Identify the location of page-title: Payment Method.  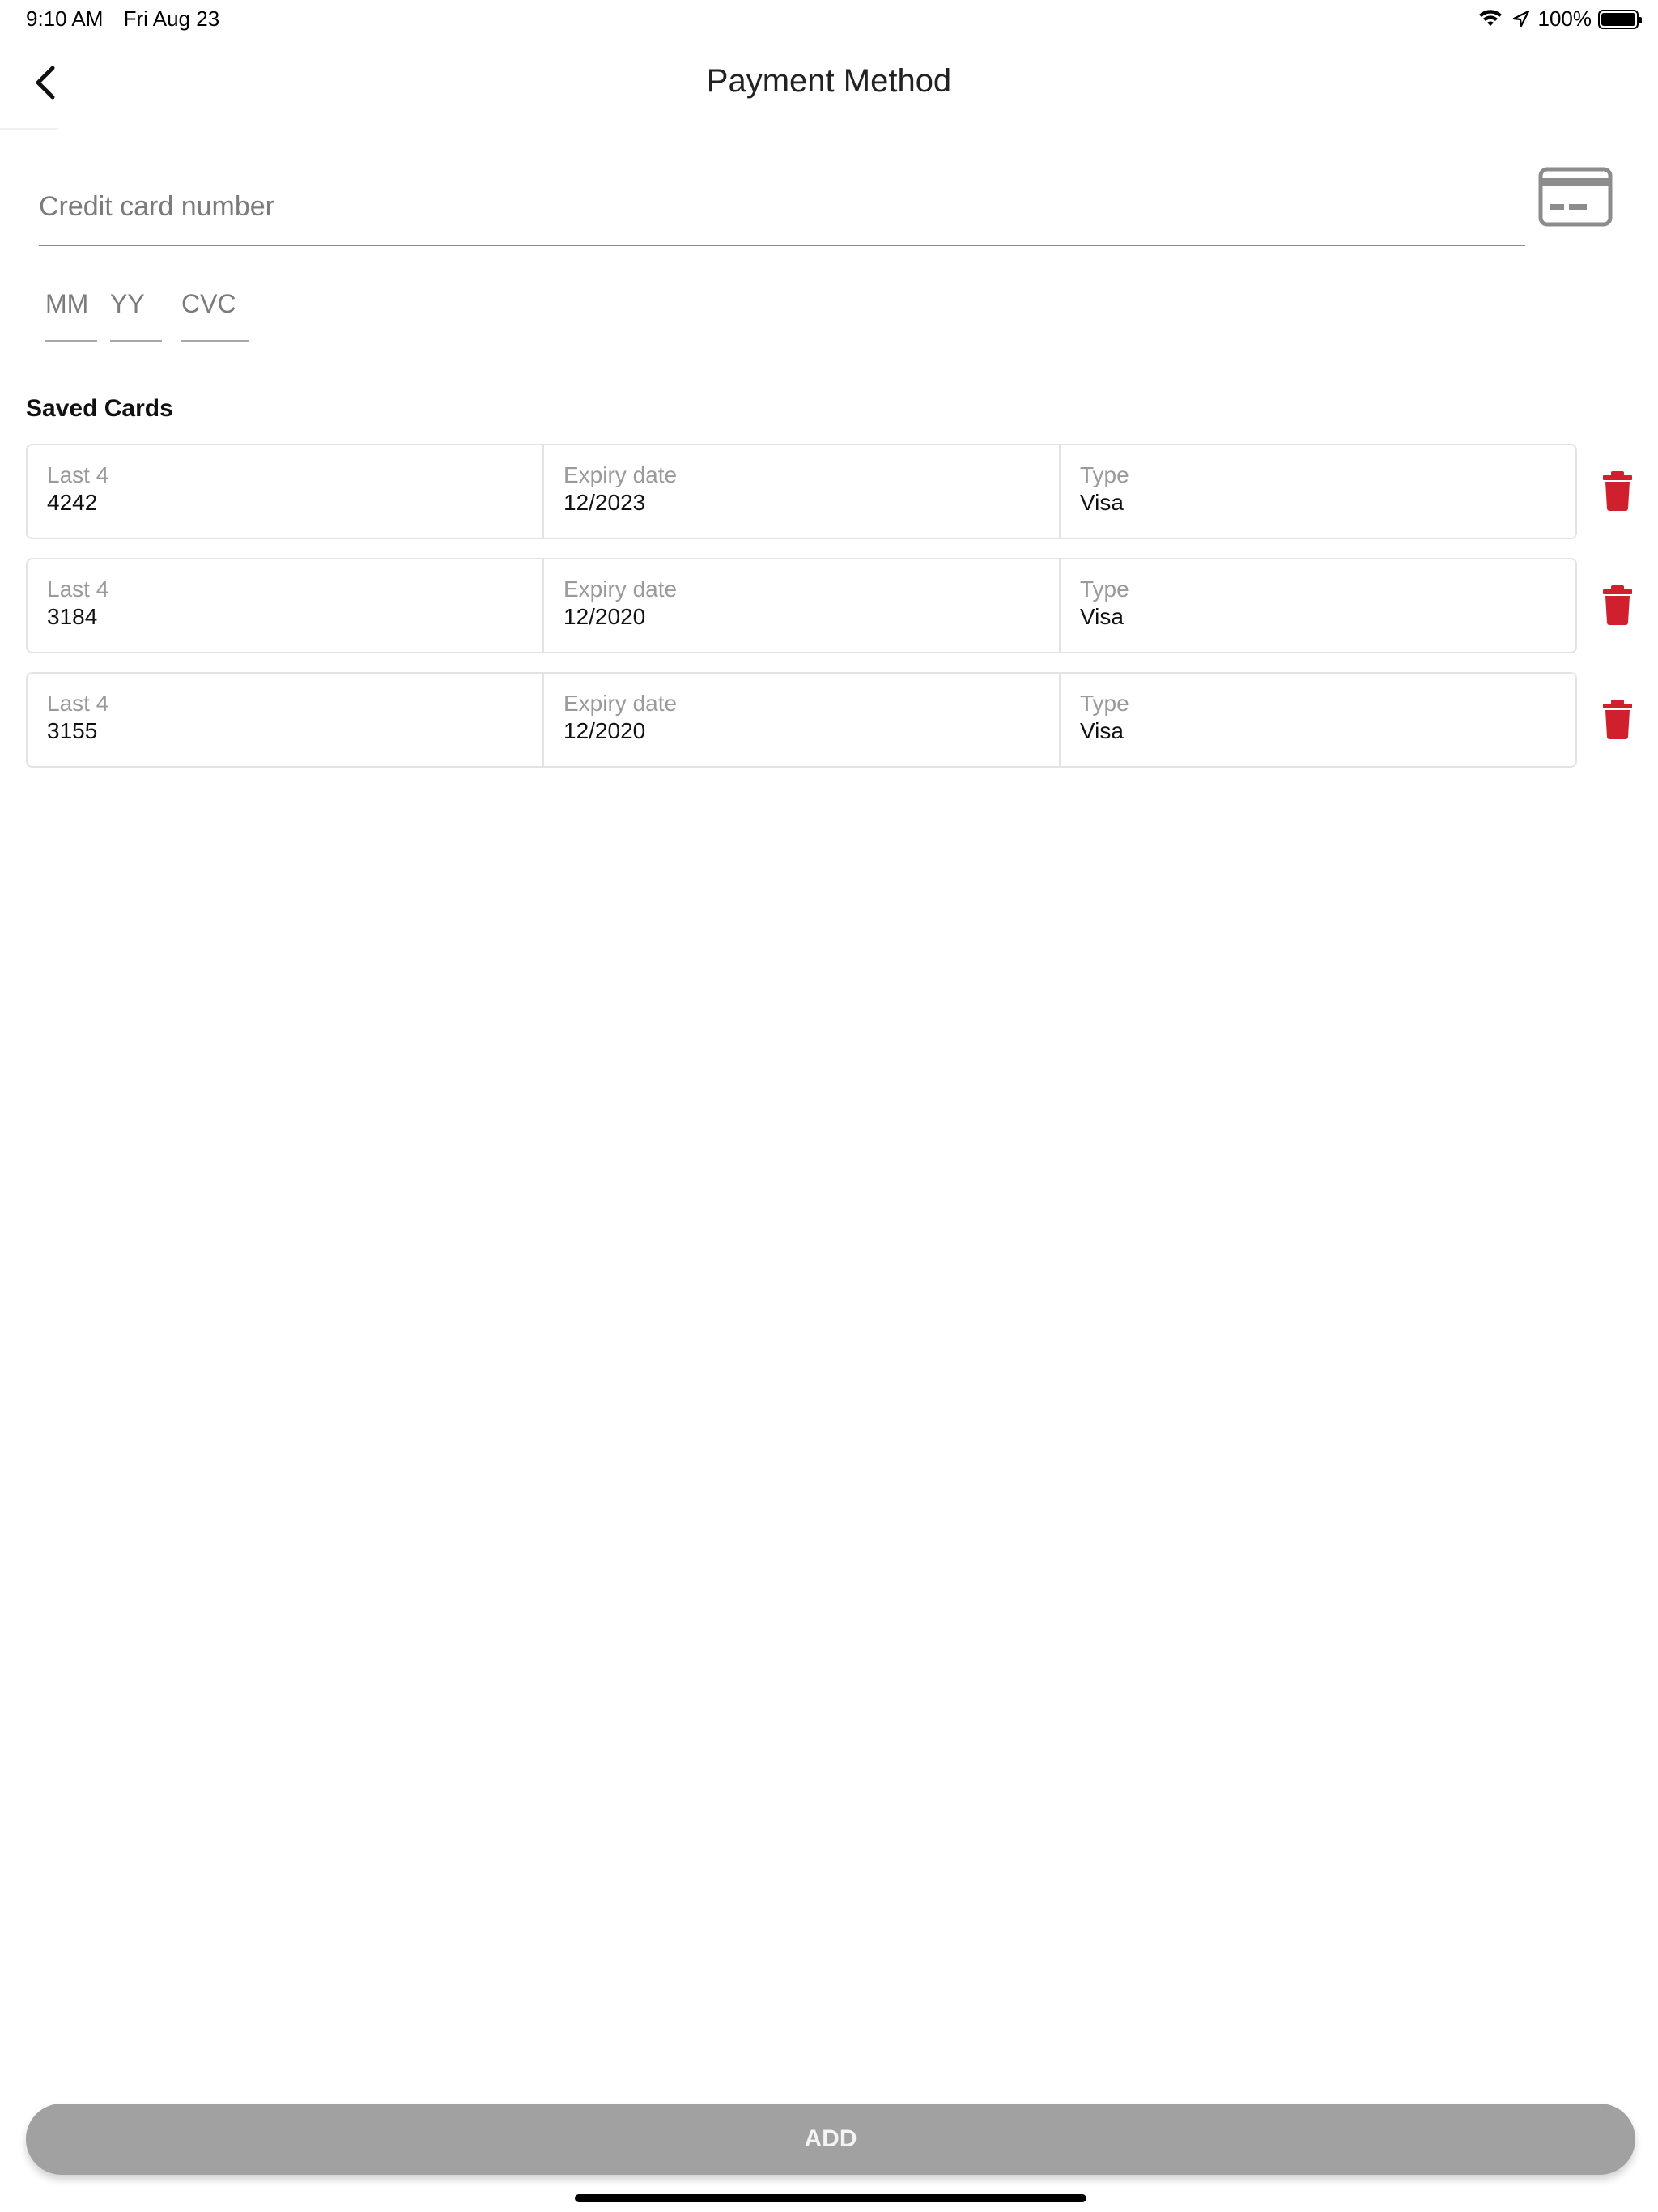
(829, 81).